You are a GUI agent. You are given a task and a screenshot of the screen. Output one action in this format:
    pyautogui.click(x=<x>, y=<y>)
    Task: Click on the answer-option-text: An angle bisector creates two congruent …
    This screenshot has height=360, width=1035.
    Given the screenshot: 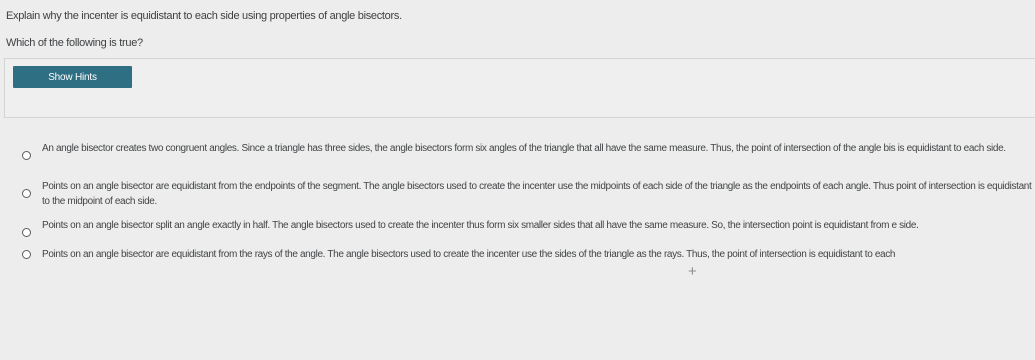 What is the action you would take?
    pyautogui.click(x=524, y=148)
    